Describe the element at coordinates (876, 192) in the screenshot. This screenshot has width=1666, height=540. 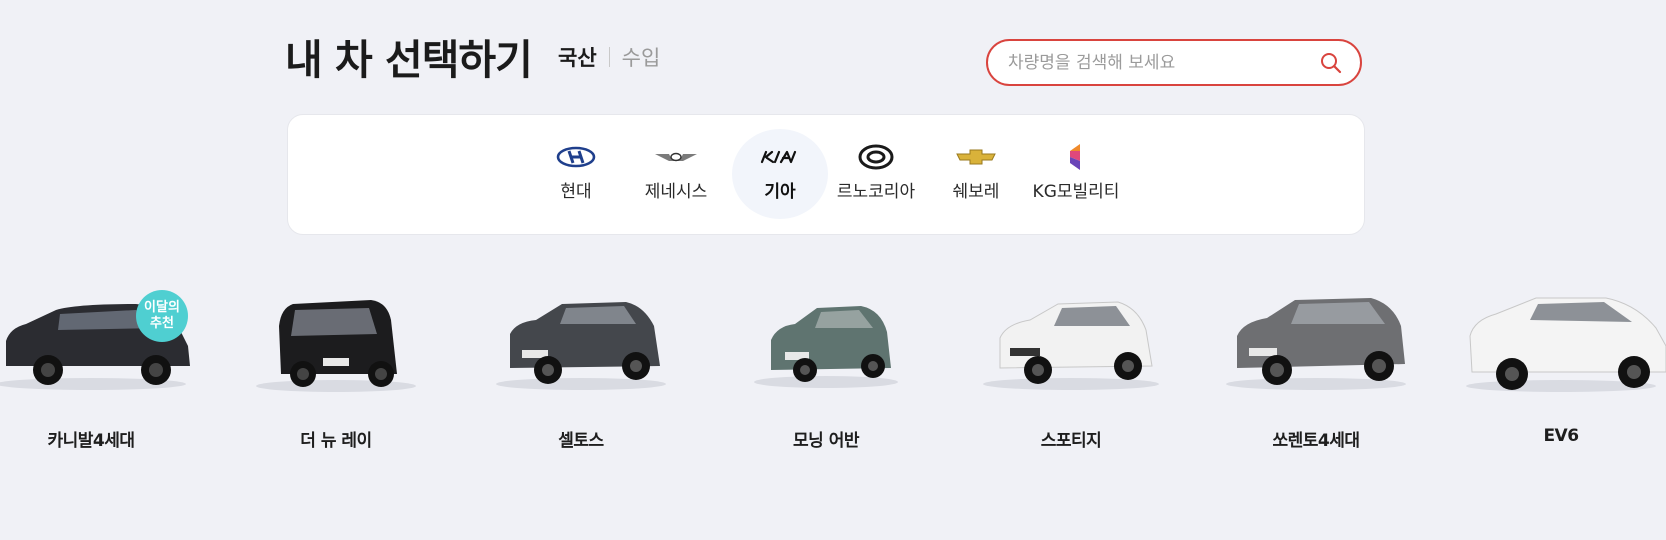
I see `brand-label: 르노코리아` at that location.